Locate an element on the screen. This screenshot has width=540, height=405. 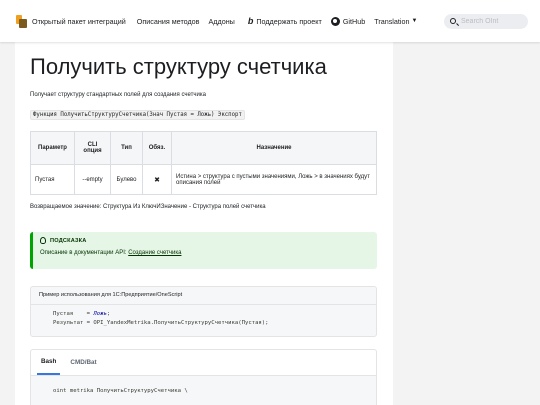
nav-addons-link: Аддоны is located at coordinates (222, 21).